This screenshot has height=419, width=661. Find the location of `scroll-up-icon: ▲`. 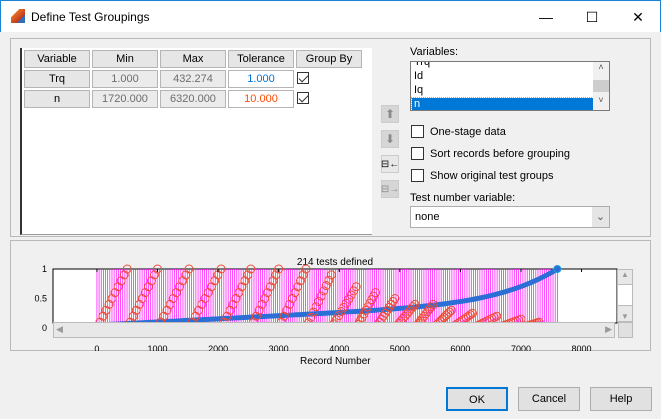

scroll-up-icon: ▲ is located at coordinates (625, 274).